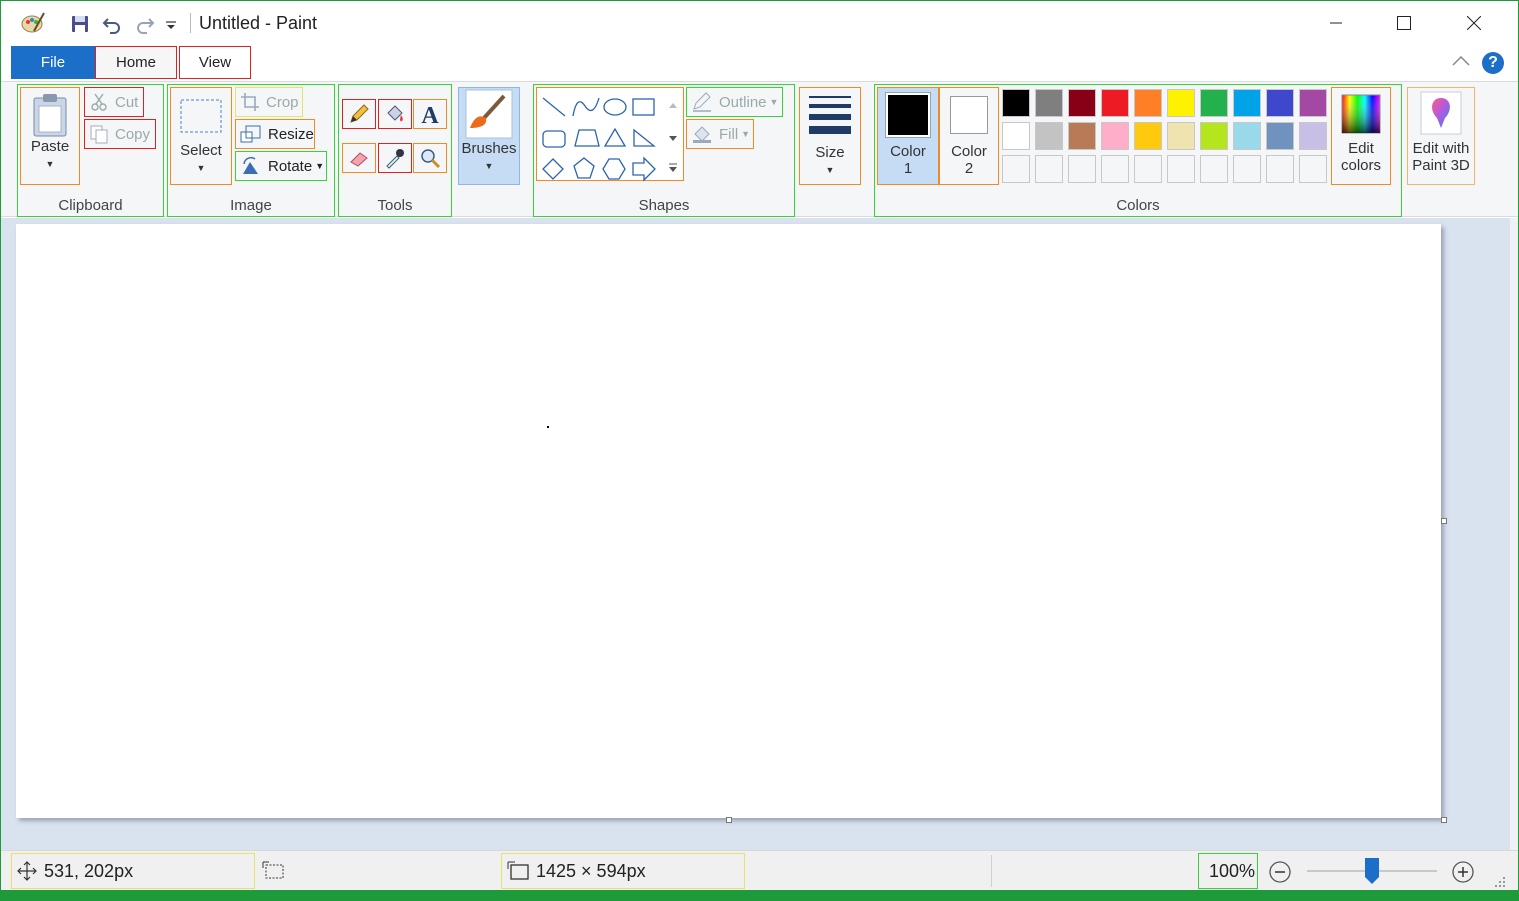 This screenshot has height=901, width=1519. What do you see at coordinates (518, 870) in the screenshot?
I see `canvas-size-icon` at bounding box center [518, 870].